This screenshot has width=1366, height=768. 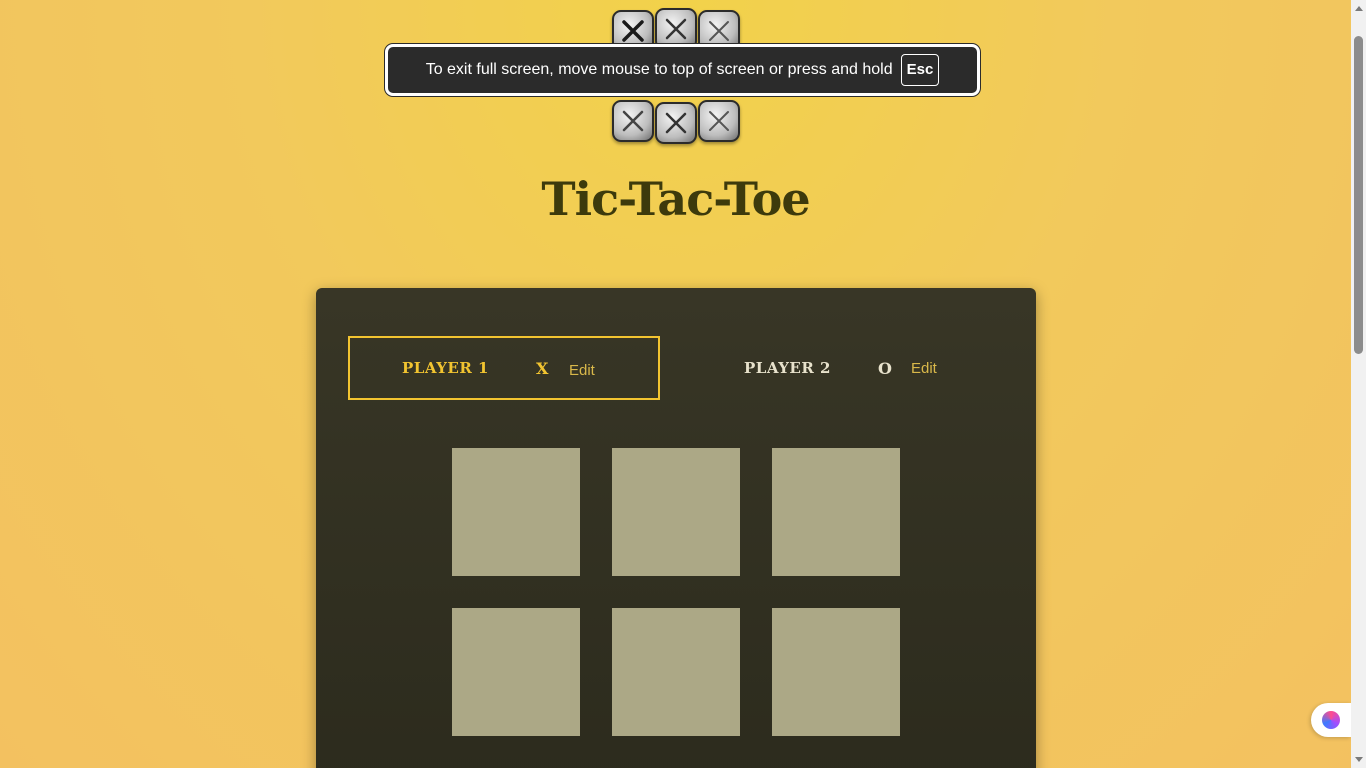 What do you see at coordinates (1358, 195) in the screenshot?
I see `scrollbar-thumb` at bounding box center [1358, 195].